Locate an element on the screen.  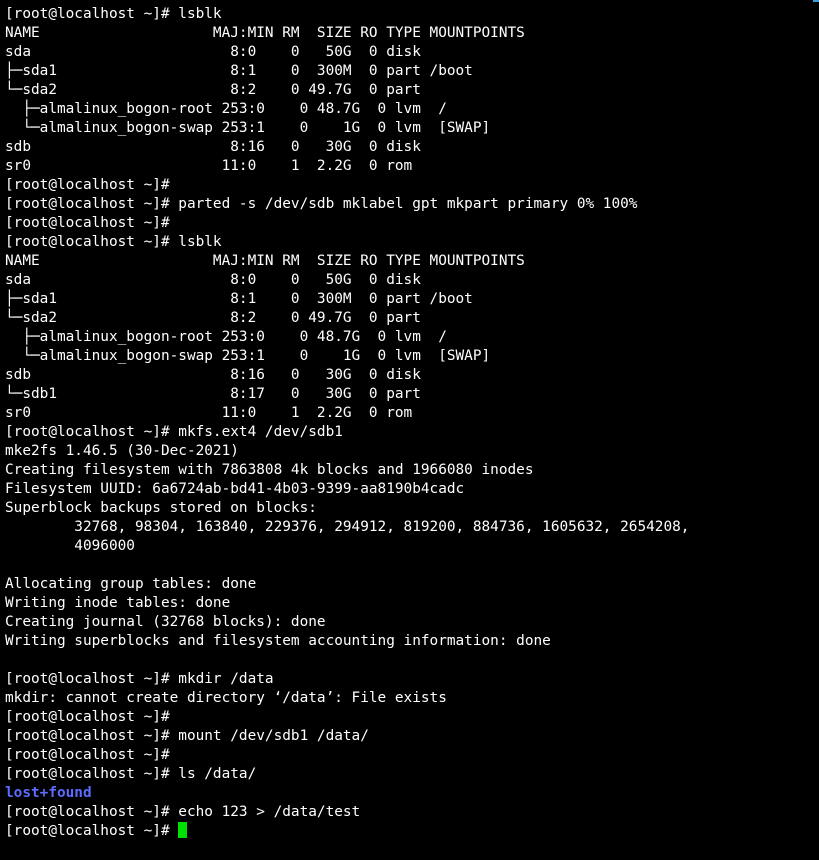
terminal-line: Allocating group tables: done is located at coordinates (131, 584).